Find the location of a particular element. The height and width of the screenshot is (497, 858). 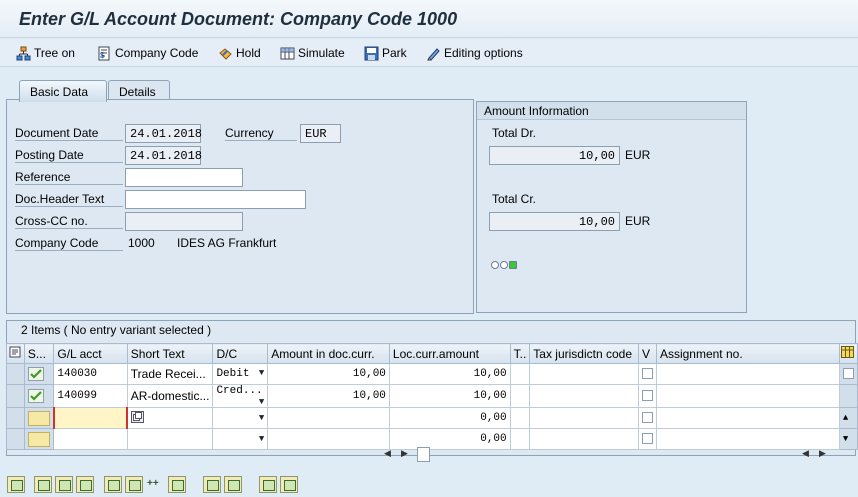

reference-field is located at coordinates (184, 177).